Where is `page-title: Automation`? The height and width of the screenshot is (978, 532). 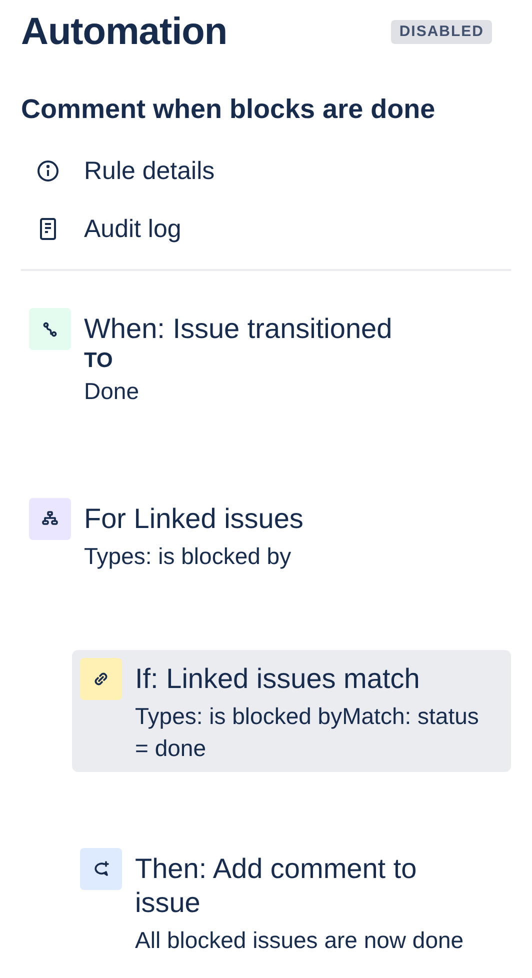 page-title: Automation is located at coordinates (124, 32).